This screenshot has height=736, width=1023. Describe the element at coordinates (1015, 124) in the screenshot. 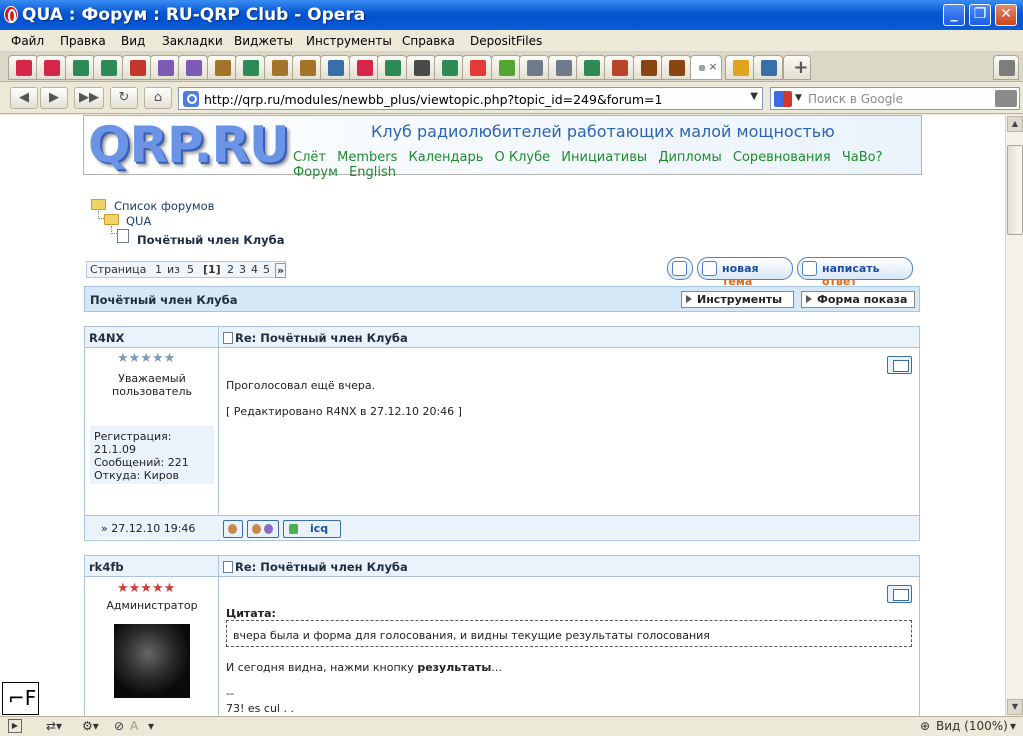

I see `scroll-up-icon: ▲` at that location.